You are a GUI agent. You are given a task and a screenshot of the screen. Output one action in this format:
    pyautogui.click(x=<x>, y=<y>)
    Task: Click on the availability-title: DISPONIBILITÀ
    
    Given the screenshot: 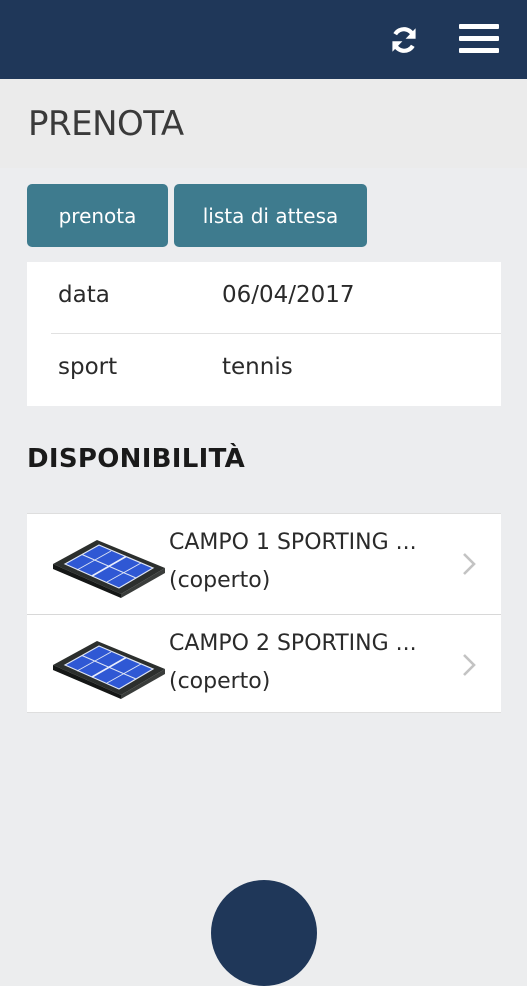 What is the action you would take?
    pyautogui.click(x=136, y=459)
    